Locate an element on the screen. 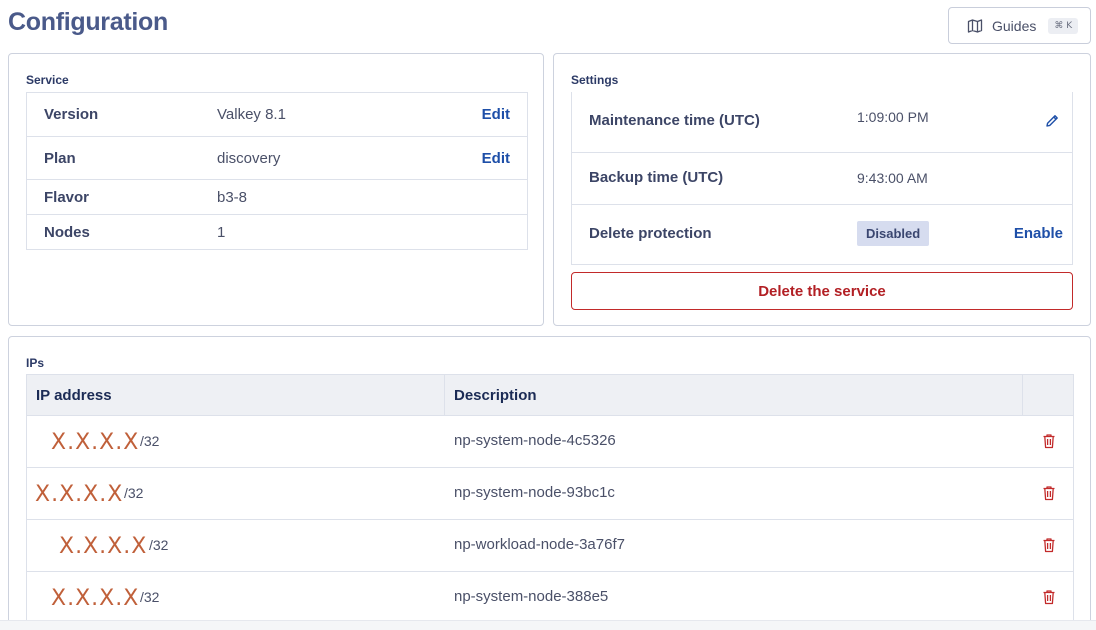 This screenshot has width=1096, height=630. service-row-plan: Plan discovery Edit is located at coordinates (277, 157).